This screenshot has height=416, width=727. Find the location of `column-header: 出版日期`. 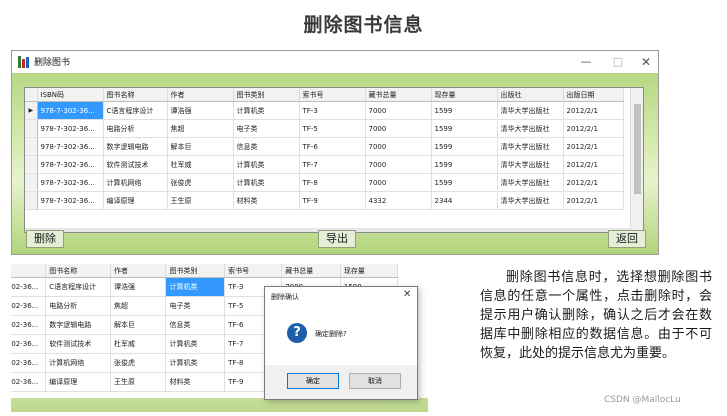

column-header: 出版日期 is located at coordinates (593, 95).